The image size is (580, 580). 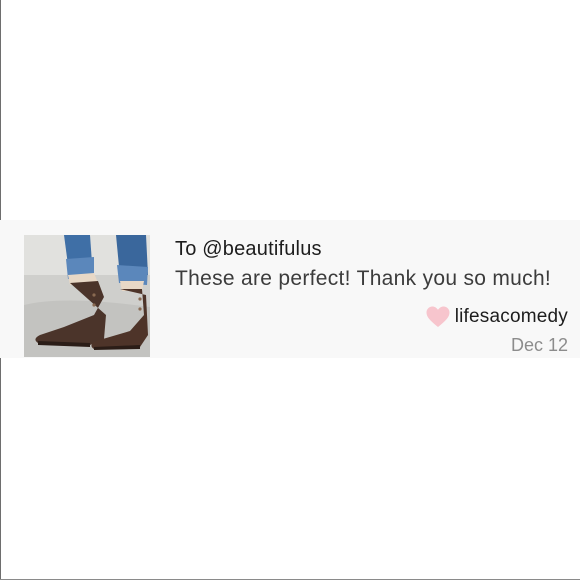 I want to click on product-thumbnail, so click(x=87, y=296).